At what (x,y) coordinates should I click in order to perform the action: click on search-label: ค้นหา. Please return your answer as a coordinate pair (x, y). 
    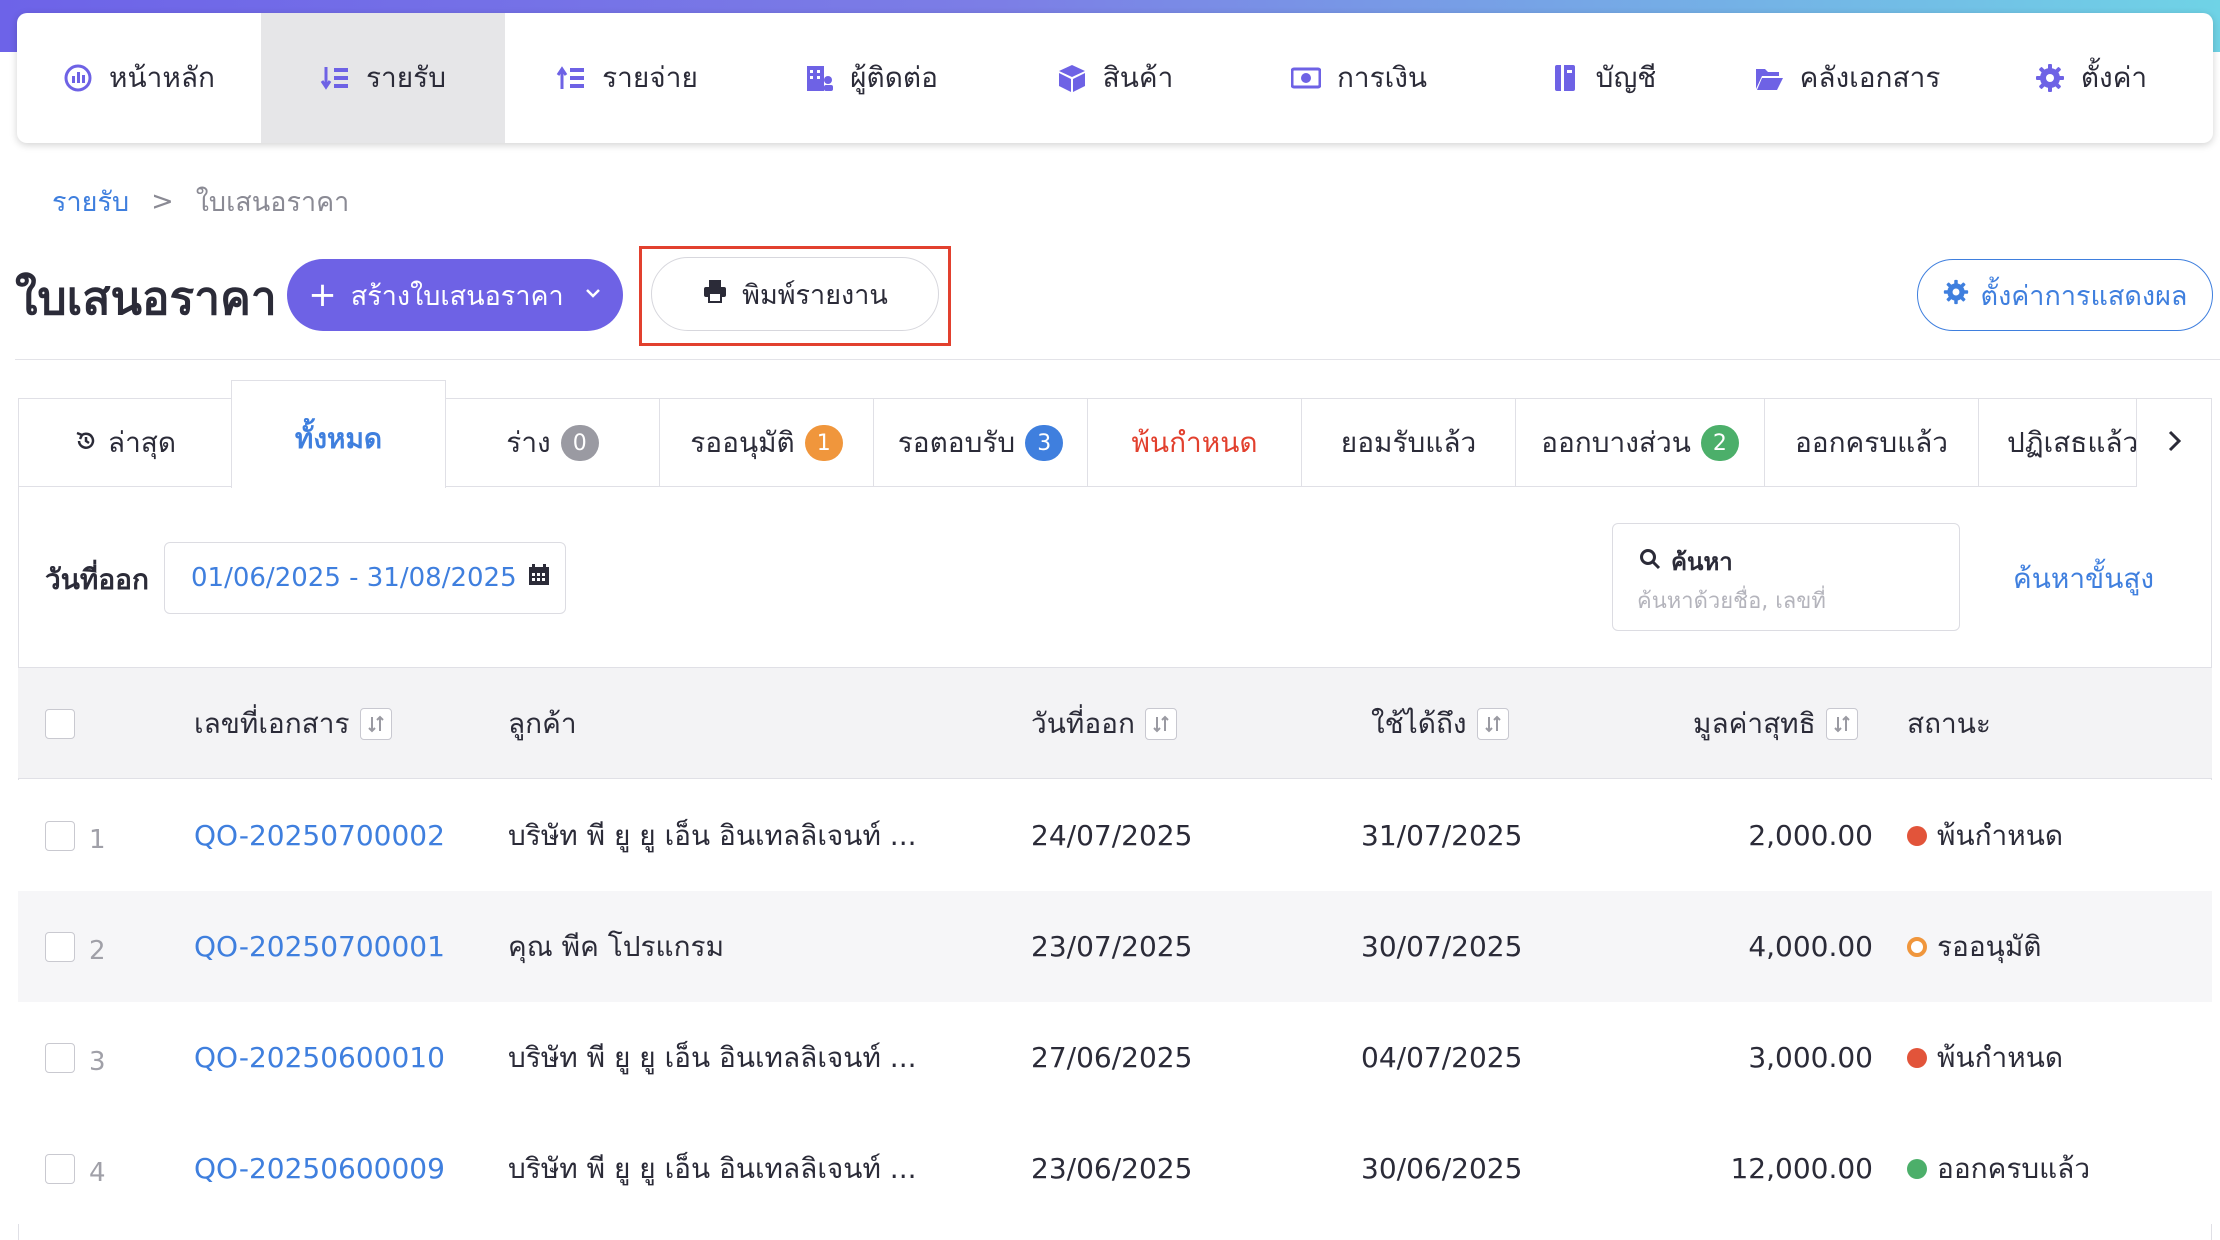
    Looking at the image, I should click on (1702, 562).